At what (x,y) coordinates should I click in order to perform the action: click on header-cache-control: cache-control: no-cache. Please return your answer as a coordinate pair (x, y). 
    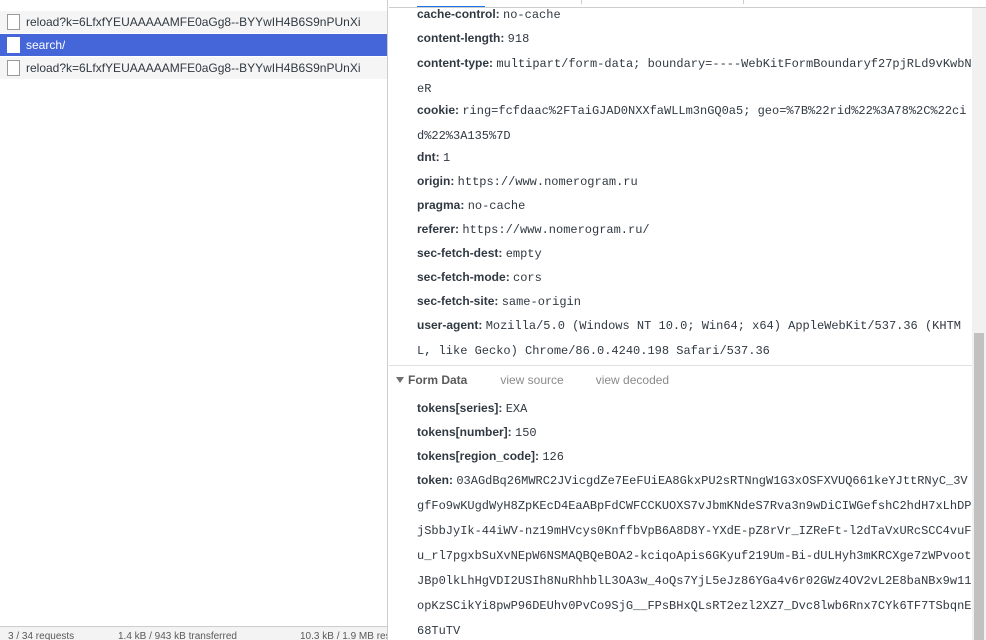
    Looking at the image, I should click on (489, 14).